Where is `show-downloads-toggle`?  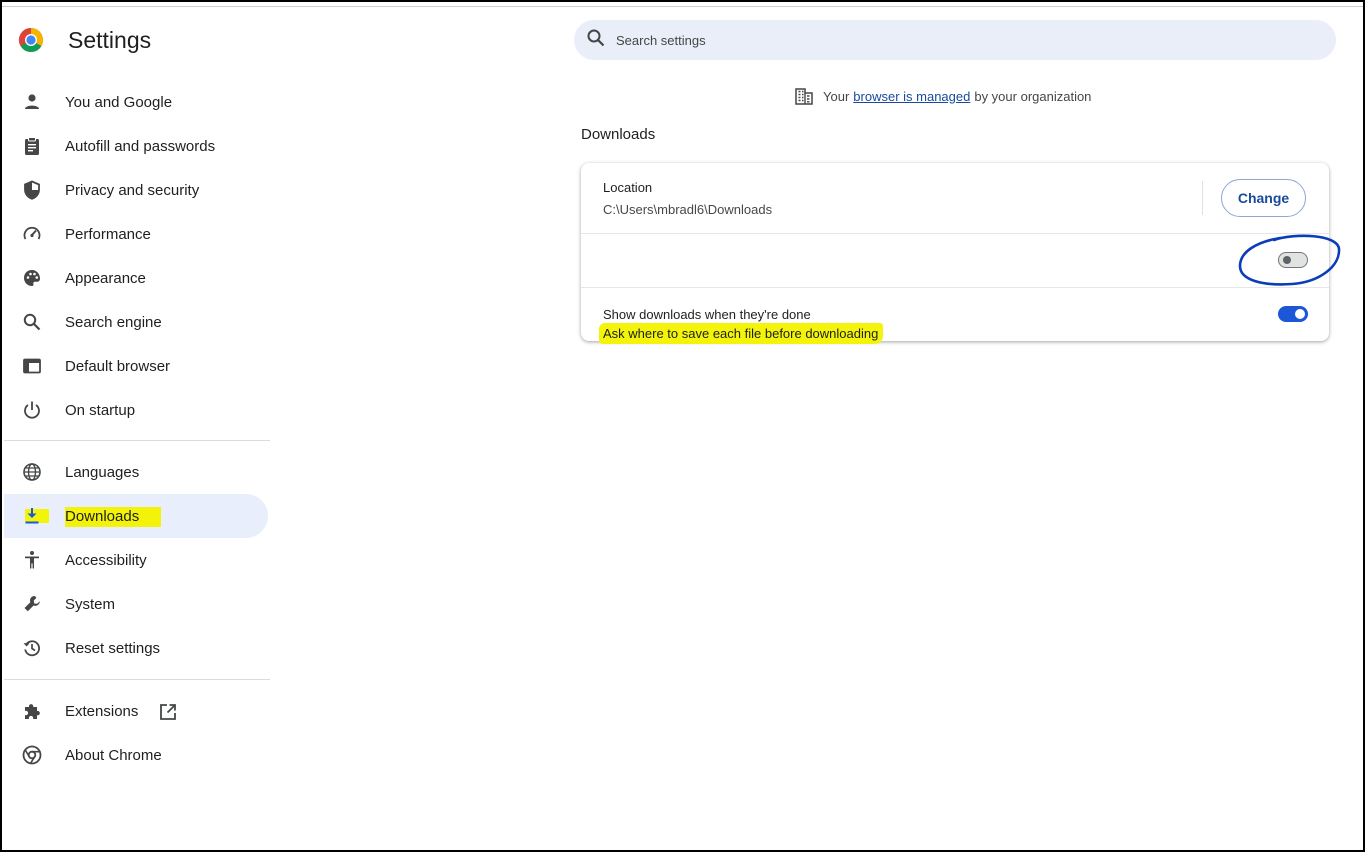
show-downloads-toggle is located at coordinates (1293, 314).